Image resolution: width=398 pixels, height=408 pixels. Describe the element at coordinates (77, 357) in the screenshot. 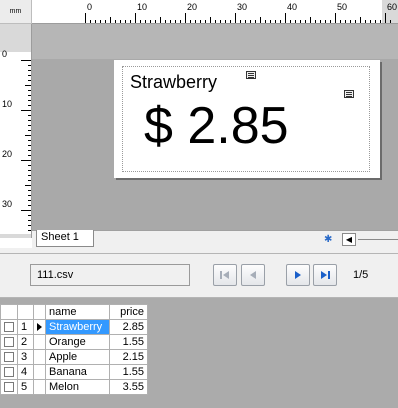

I see `cell-name: Apple` at that location.